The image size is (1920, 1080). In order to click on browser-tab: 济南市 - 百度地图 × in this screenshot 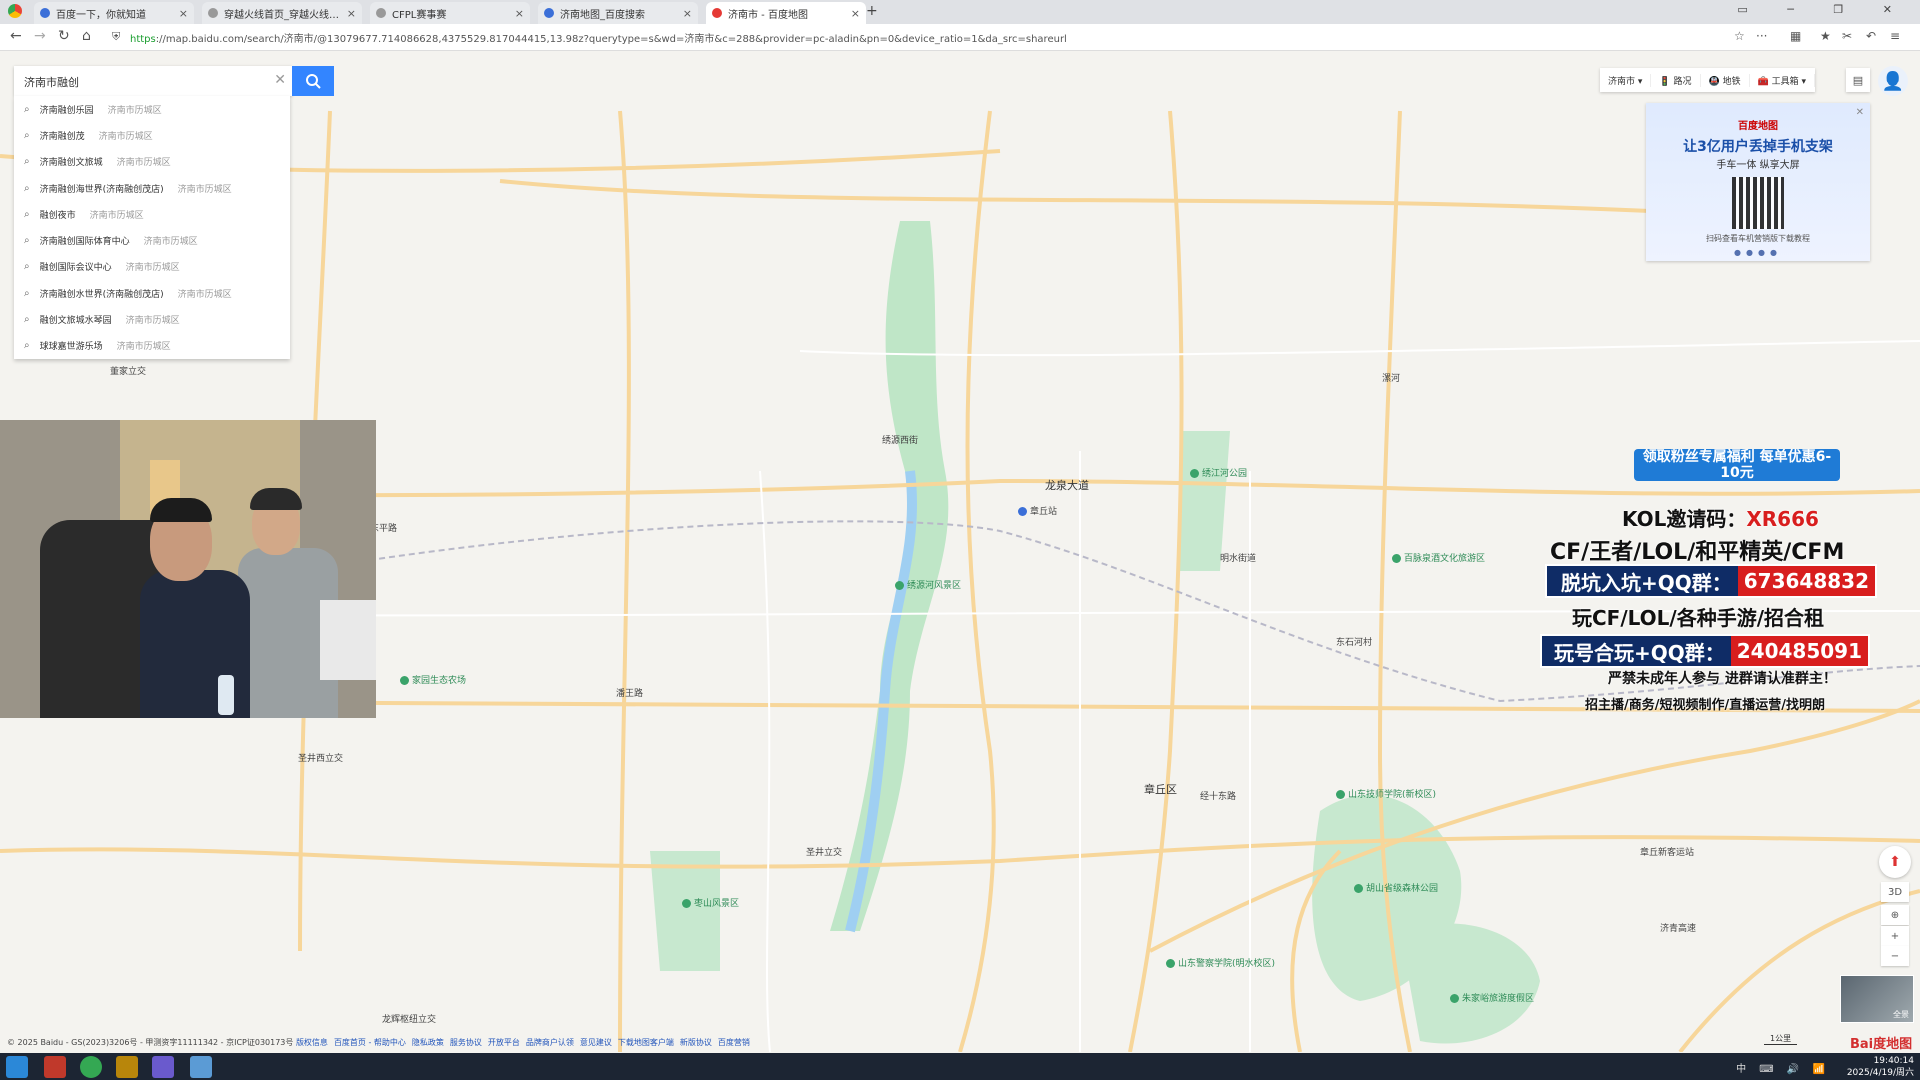, I will do `click(786, 13)`.